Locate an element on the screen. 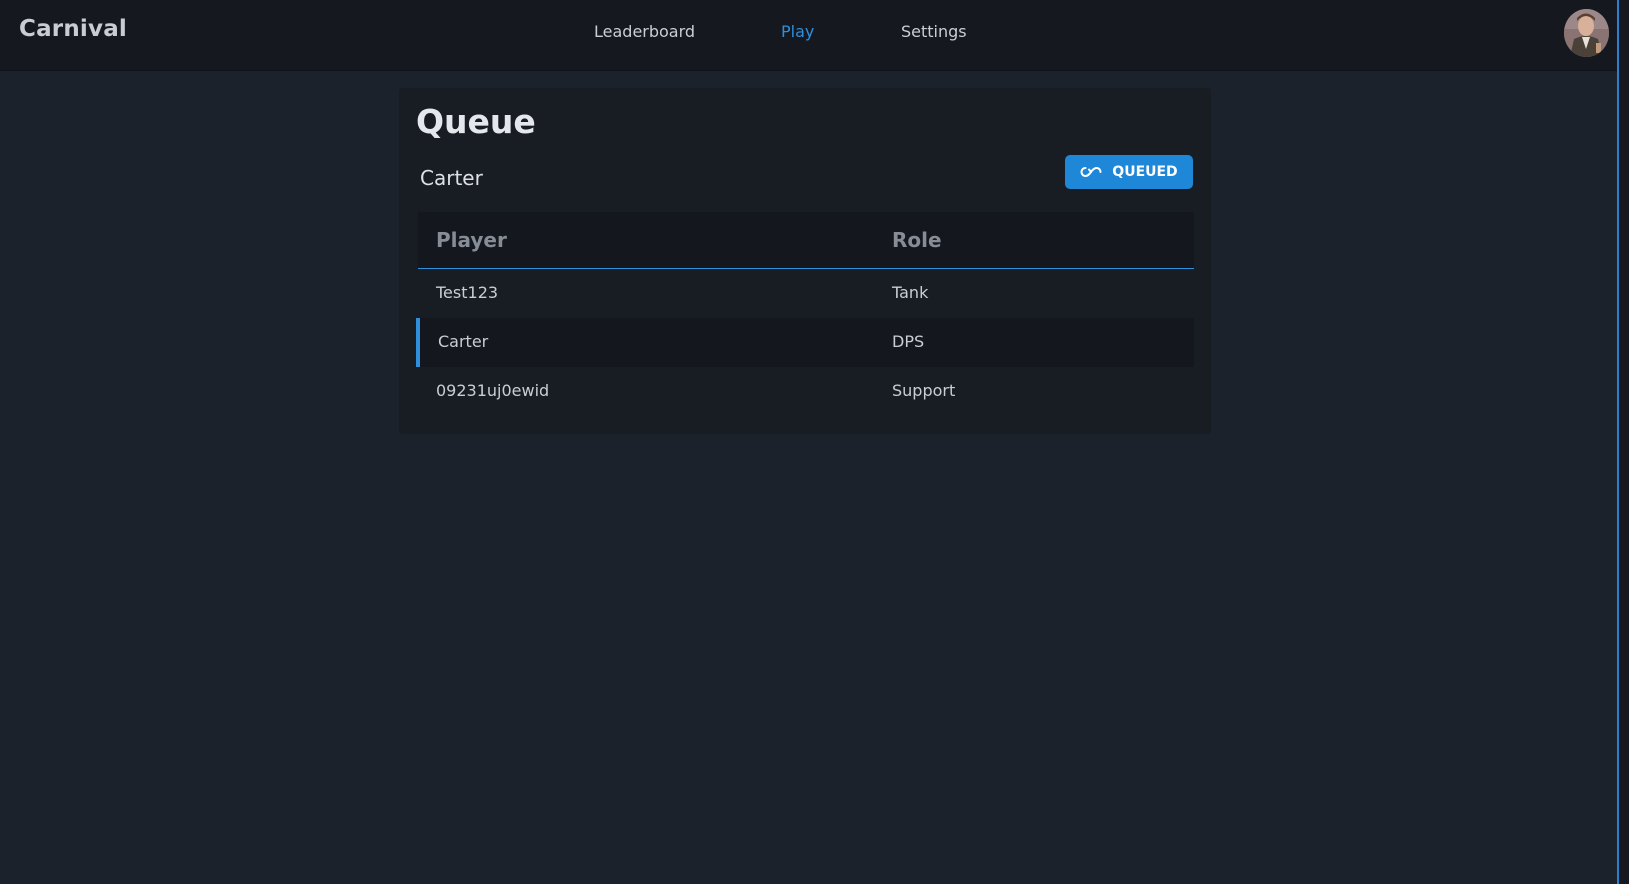 The width and height of the screenshot is (1629, 884). column-header-role: Role is located at coordinates (917, 240).